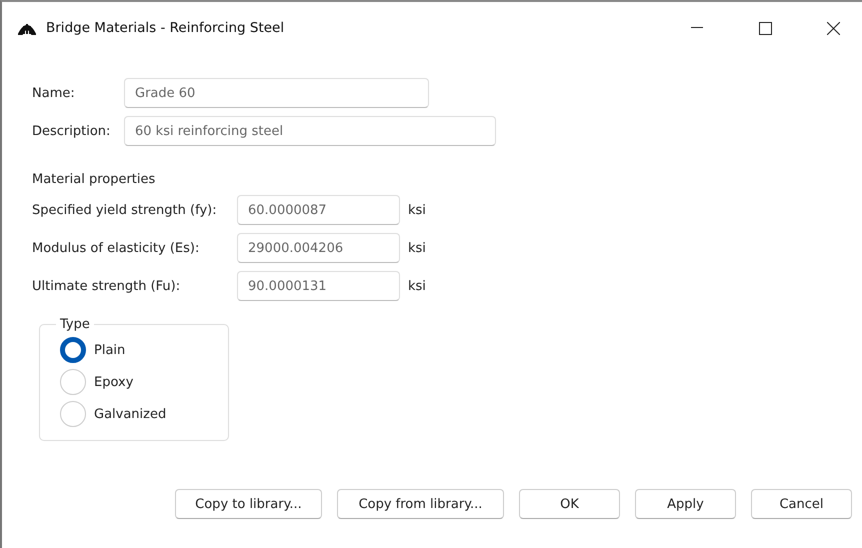 The image size is (862, 548). I want to click on dialog-button: Apply, so click(685, 504).